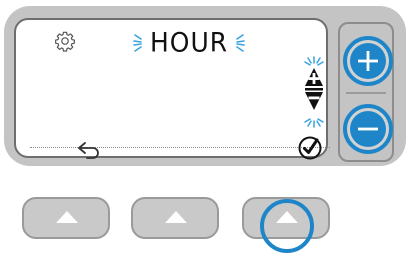 The image size is (408, 253). Describe the element at coordinates (314, 92) in the screenshot. I see `up-down-indicator-icon` at that location.